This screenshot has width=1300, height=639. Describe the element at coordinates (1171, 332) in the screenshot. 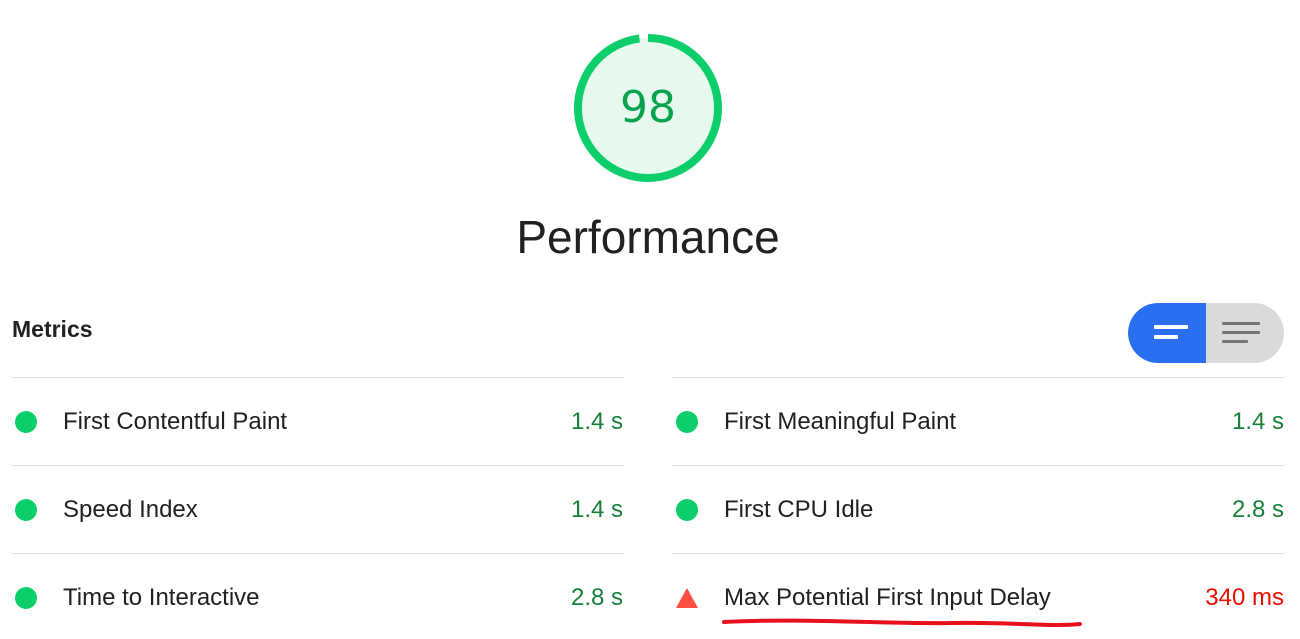

I see `list-compact-icon` at that location.